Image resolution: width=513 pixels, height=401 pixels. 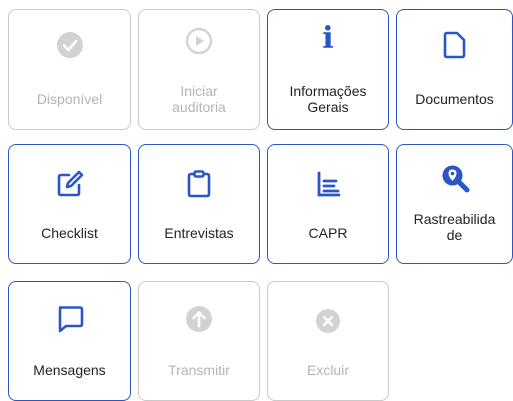 I want to click on tile-documentos: Documentos, so click(x=454, y=69).